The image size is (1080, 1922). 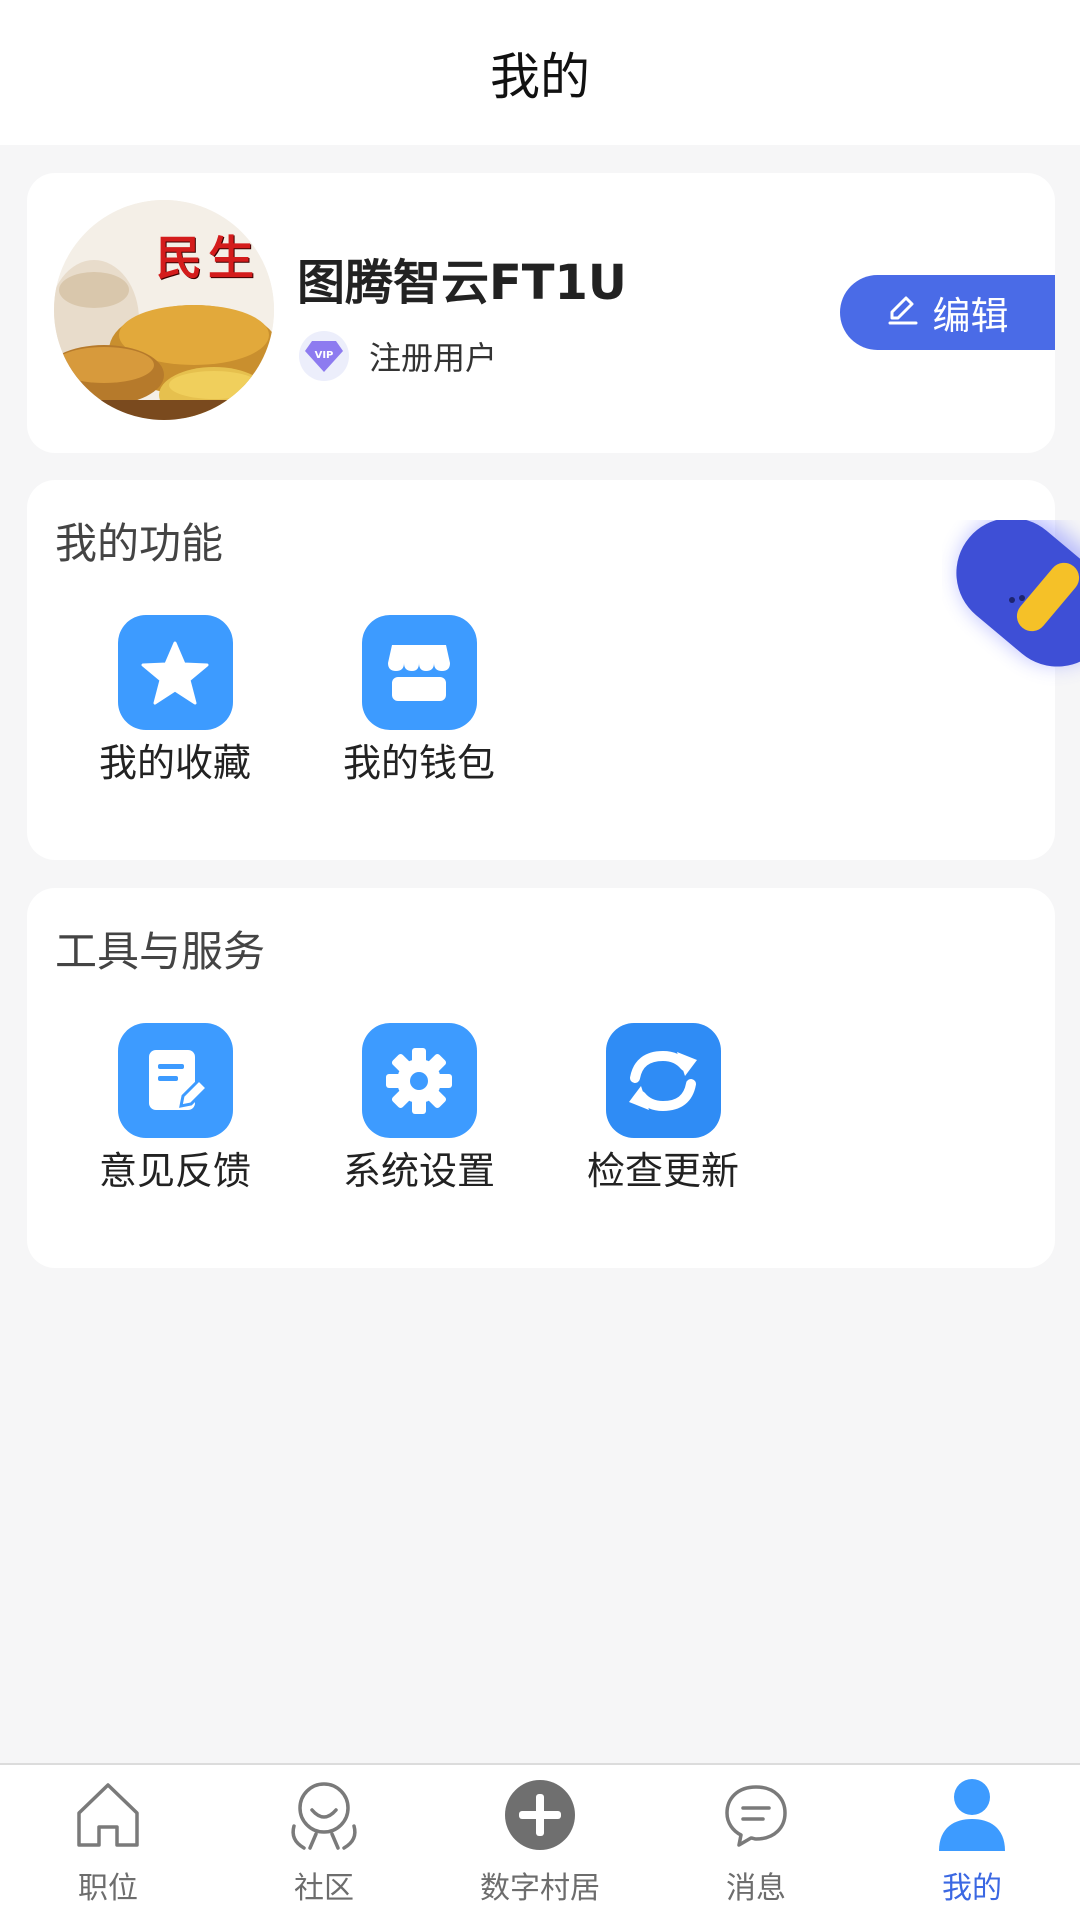 I want to click on favorites-label: 我的收藏, so click(x=174, y=763).